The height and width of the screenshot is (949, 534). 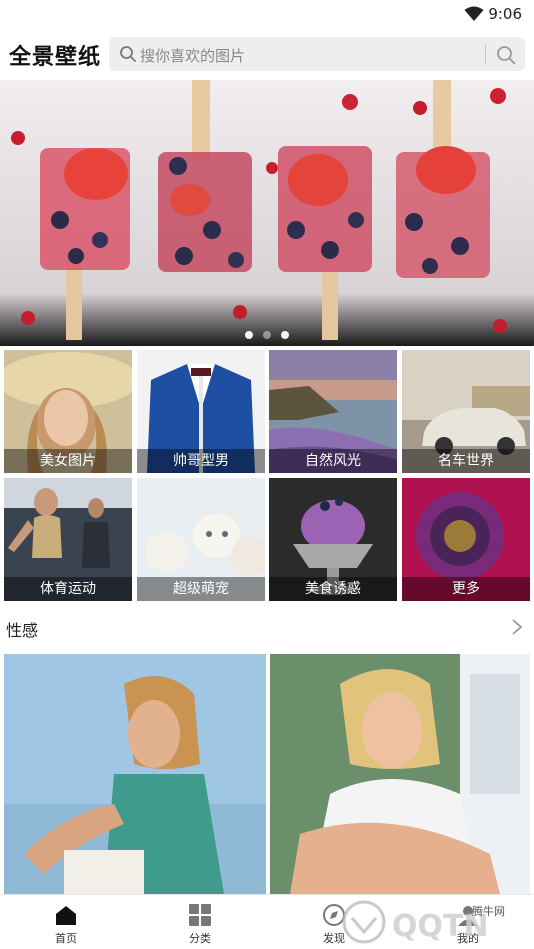 I want to click on category-tile-more: 更多, so click(x=466, y=539).